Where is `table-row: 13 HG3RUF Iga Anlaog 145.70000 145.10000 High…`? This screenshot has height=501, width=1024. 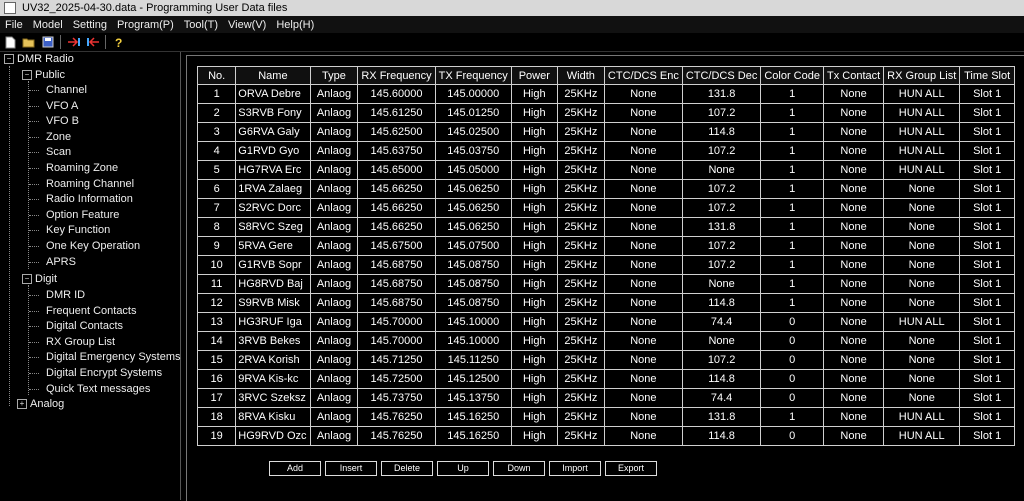
table-row: 13 HG3RUF Iga Anlaog 145.70000 145.10000 High… is located at coordinates (606, 322).